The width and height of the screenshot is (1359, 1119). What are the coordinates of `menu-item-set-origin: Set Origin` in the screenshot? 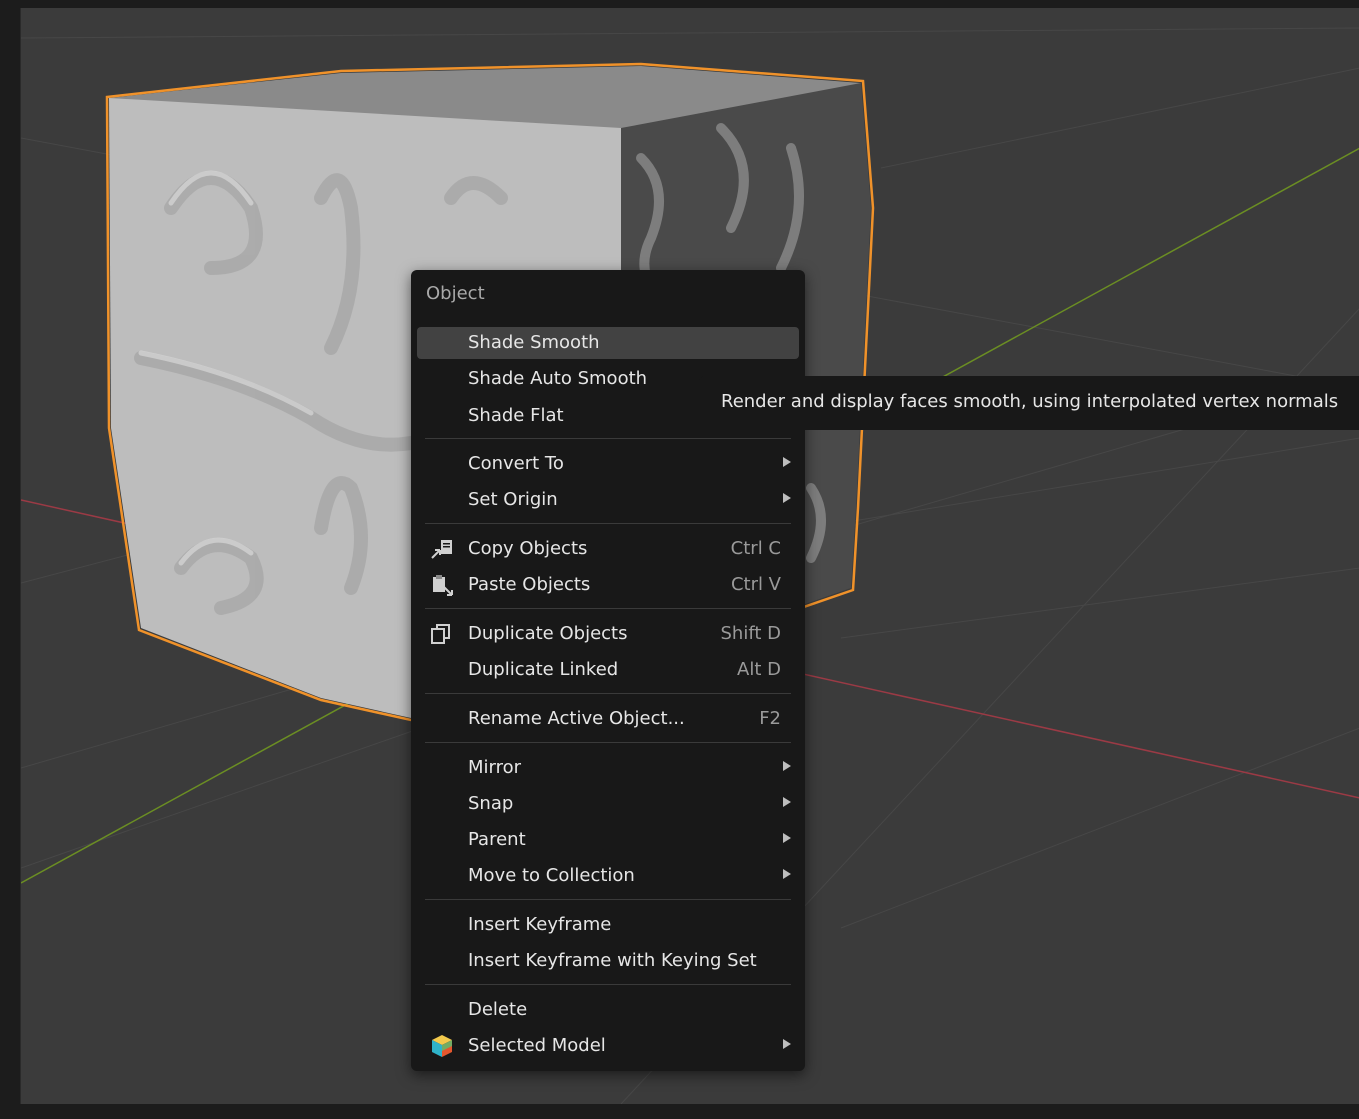 It's located at (608, 500).